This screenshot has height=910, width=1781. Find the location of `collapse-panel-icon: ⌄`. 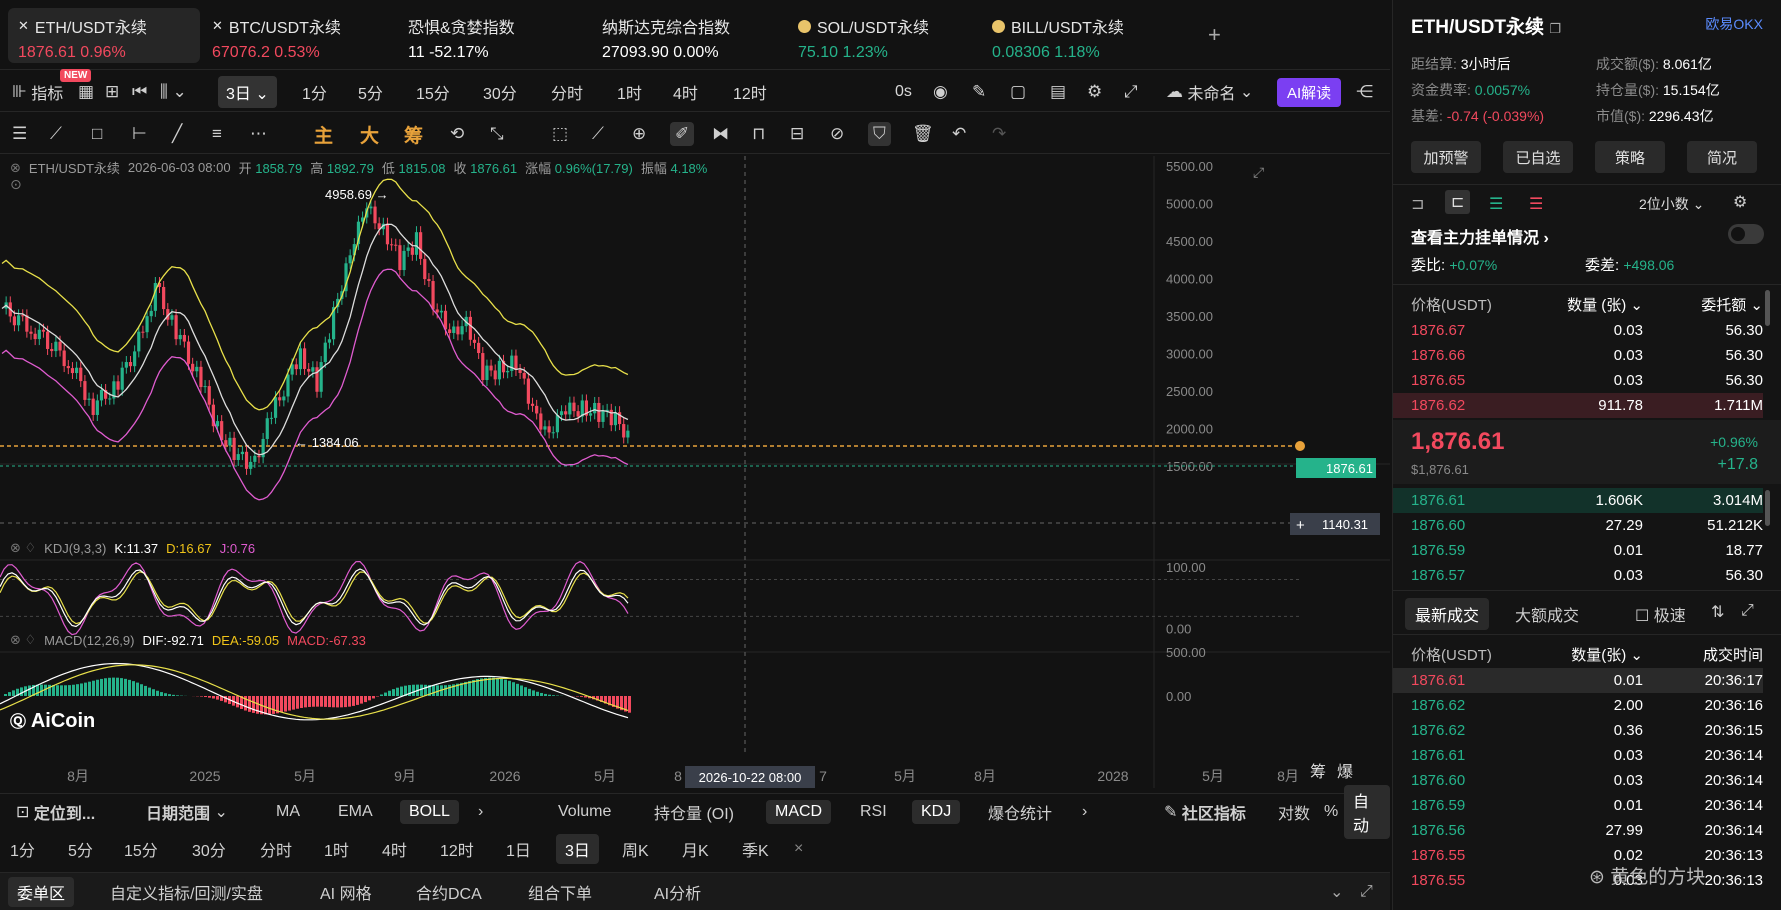

collapse-panel-icon: ⌄ is located at coordinates (1336, 892).